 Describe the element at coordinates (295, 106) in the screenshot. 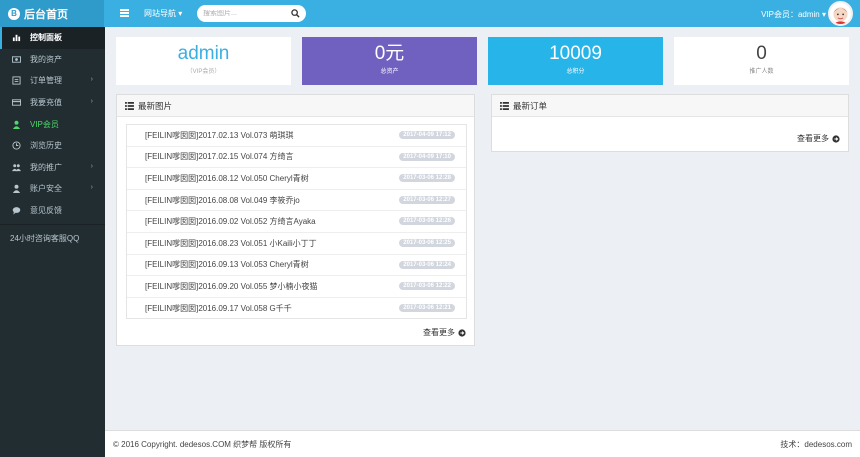

I see `panel-header: 最新图片` at that location.